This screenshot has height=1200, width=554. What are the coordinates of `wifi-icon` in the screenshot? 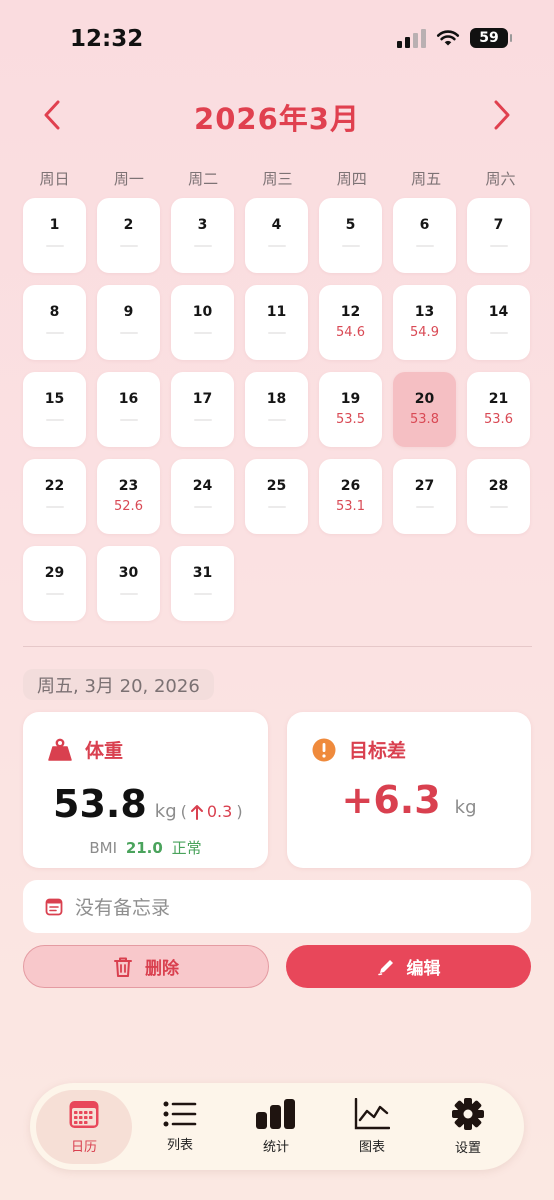 It's located at (448, 38).